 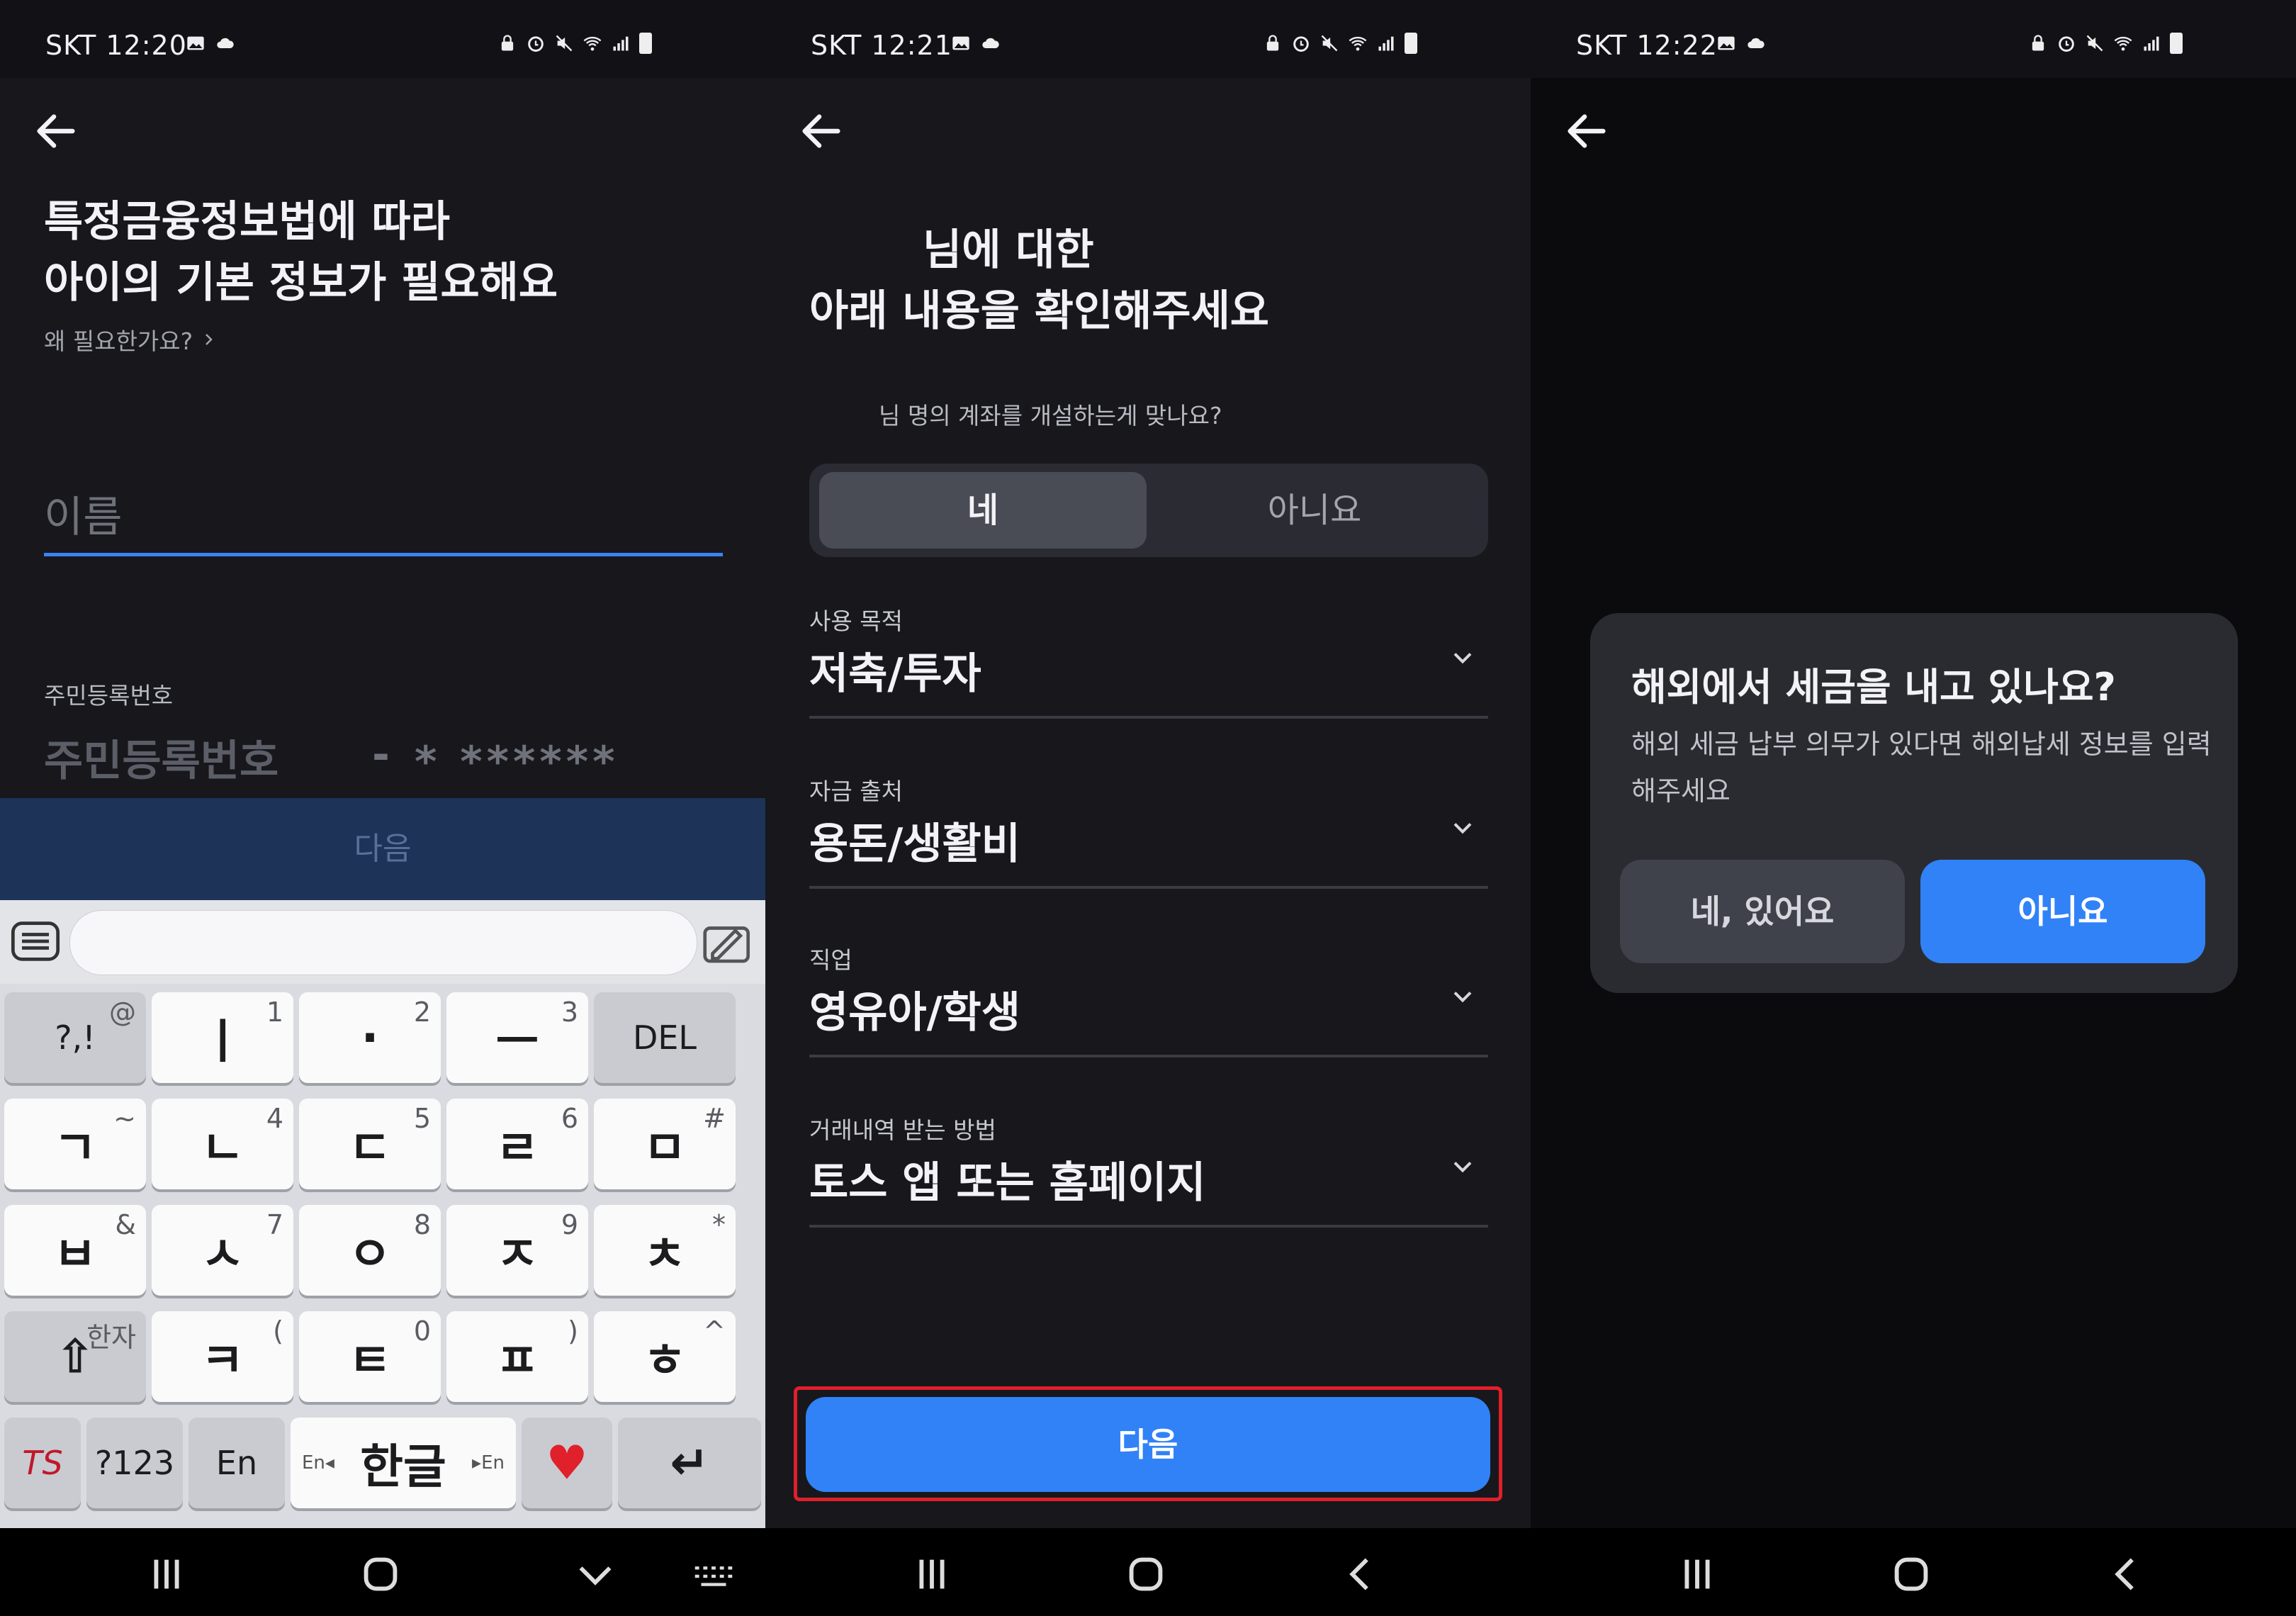 What do you see at coordinates (1314, 510) in the screenshot?
I see `segment-no: 아니요` at bounding box center [1314, 510].